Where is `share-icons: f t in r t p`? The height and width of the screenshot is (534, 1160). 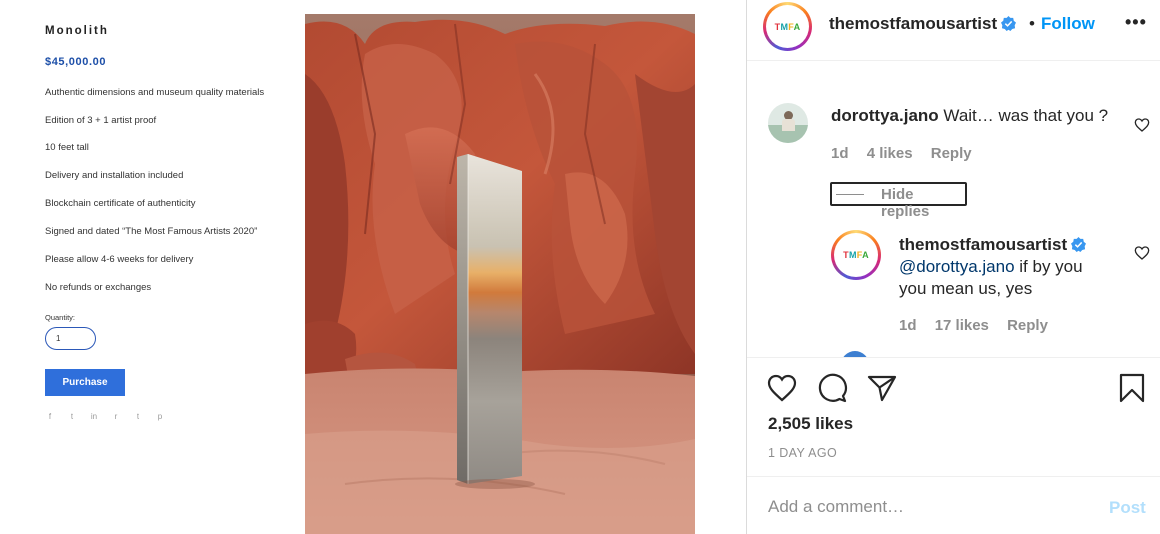 share-icons: f t in r t p is located at coordinates (105, 416).